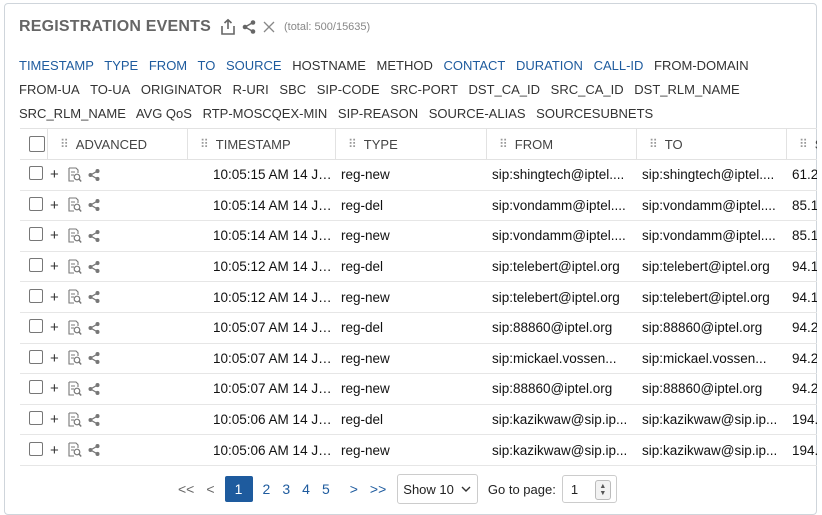 The image size is (822, 515). What do you see at coordinates (262, 144) in the screenshot?
I see `col-header-timestamp: ⠿ TIMESTAMP` at bounding box center [262, 144].